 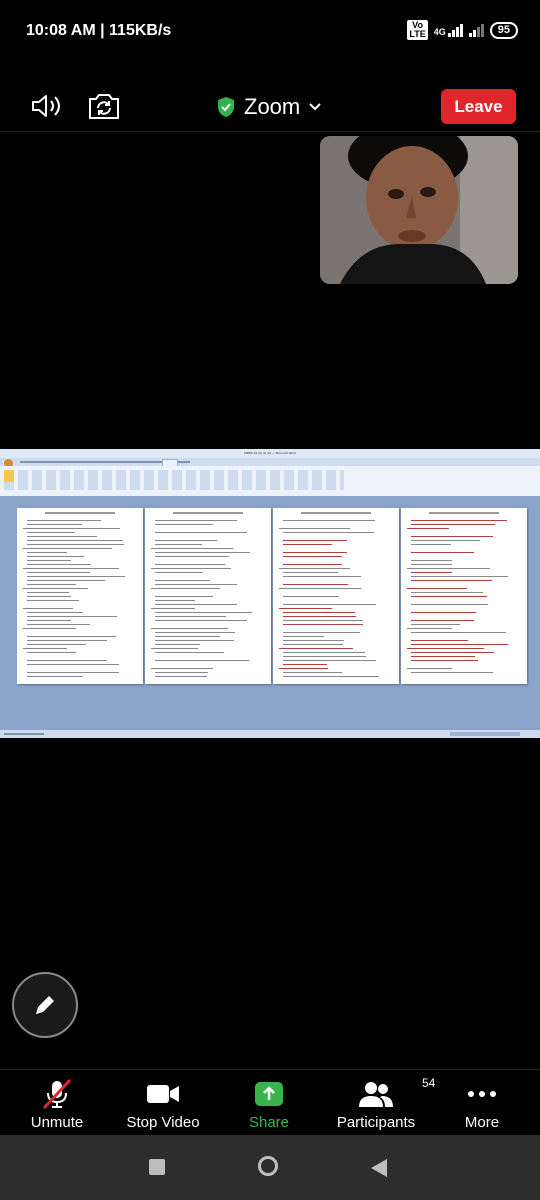 What do you see at coordinates (162, 1122) in the screenshot?
I see `stop-video-label: Stop Video` at bounding box center [162, 1122].